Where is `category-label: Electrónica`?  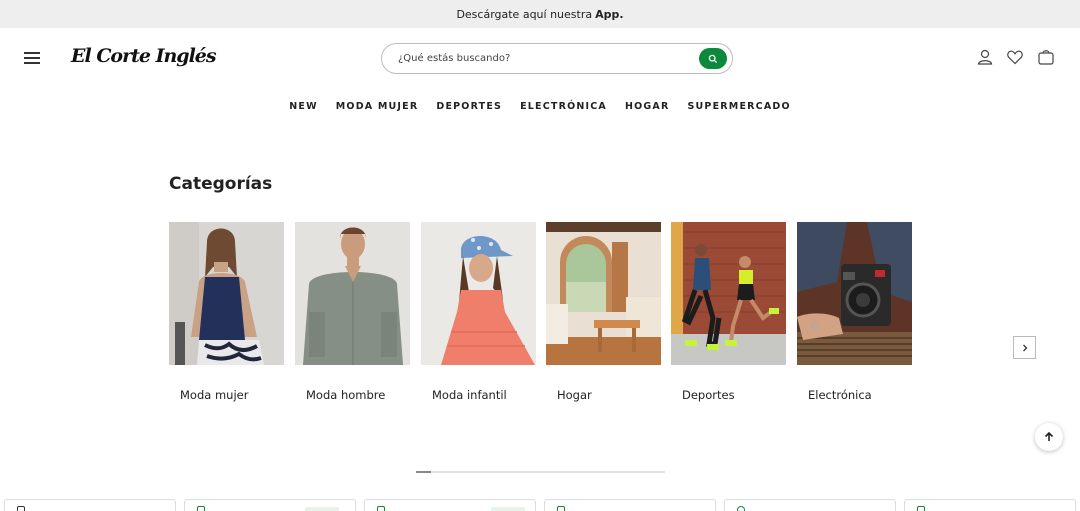 category-label: Electrónica is located at coordinates (840, 395).